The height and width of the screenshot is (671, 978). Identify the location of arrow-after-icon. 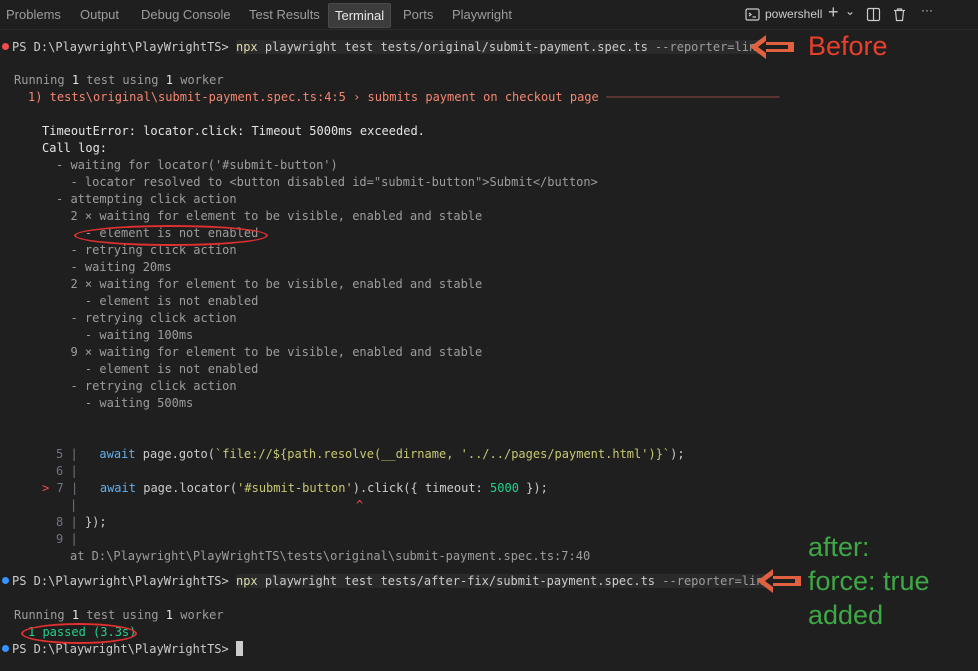
(779, 581).